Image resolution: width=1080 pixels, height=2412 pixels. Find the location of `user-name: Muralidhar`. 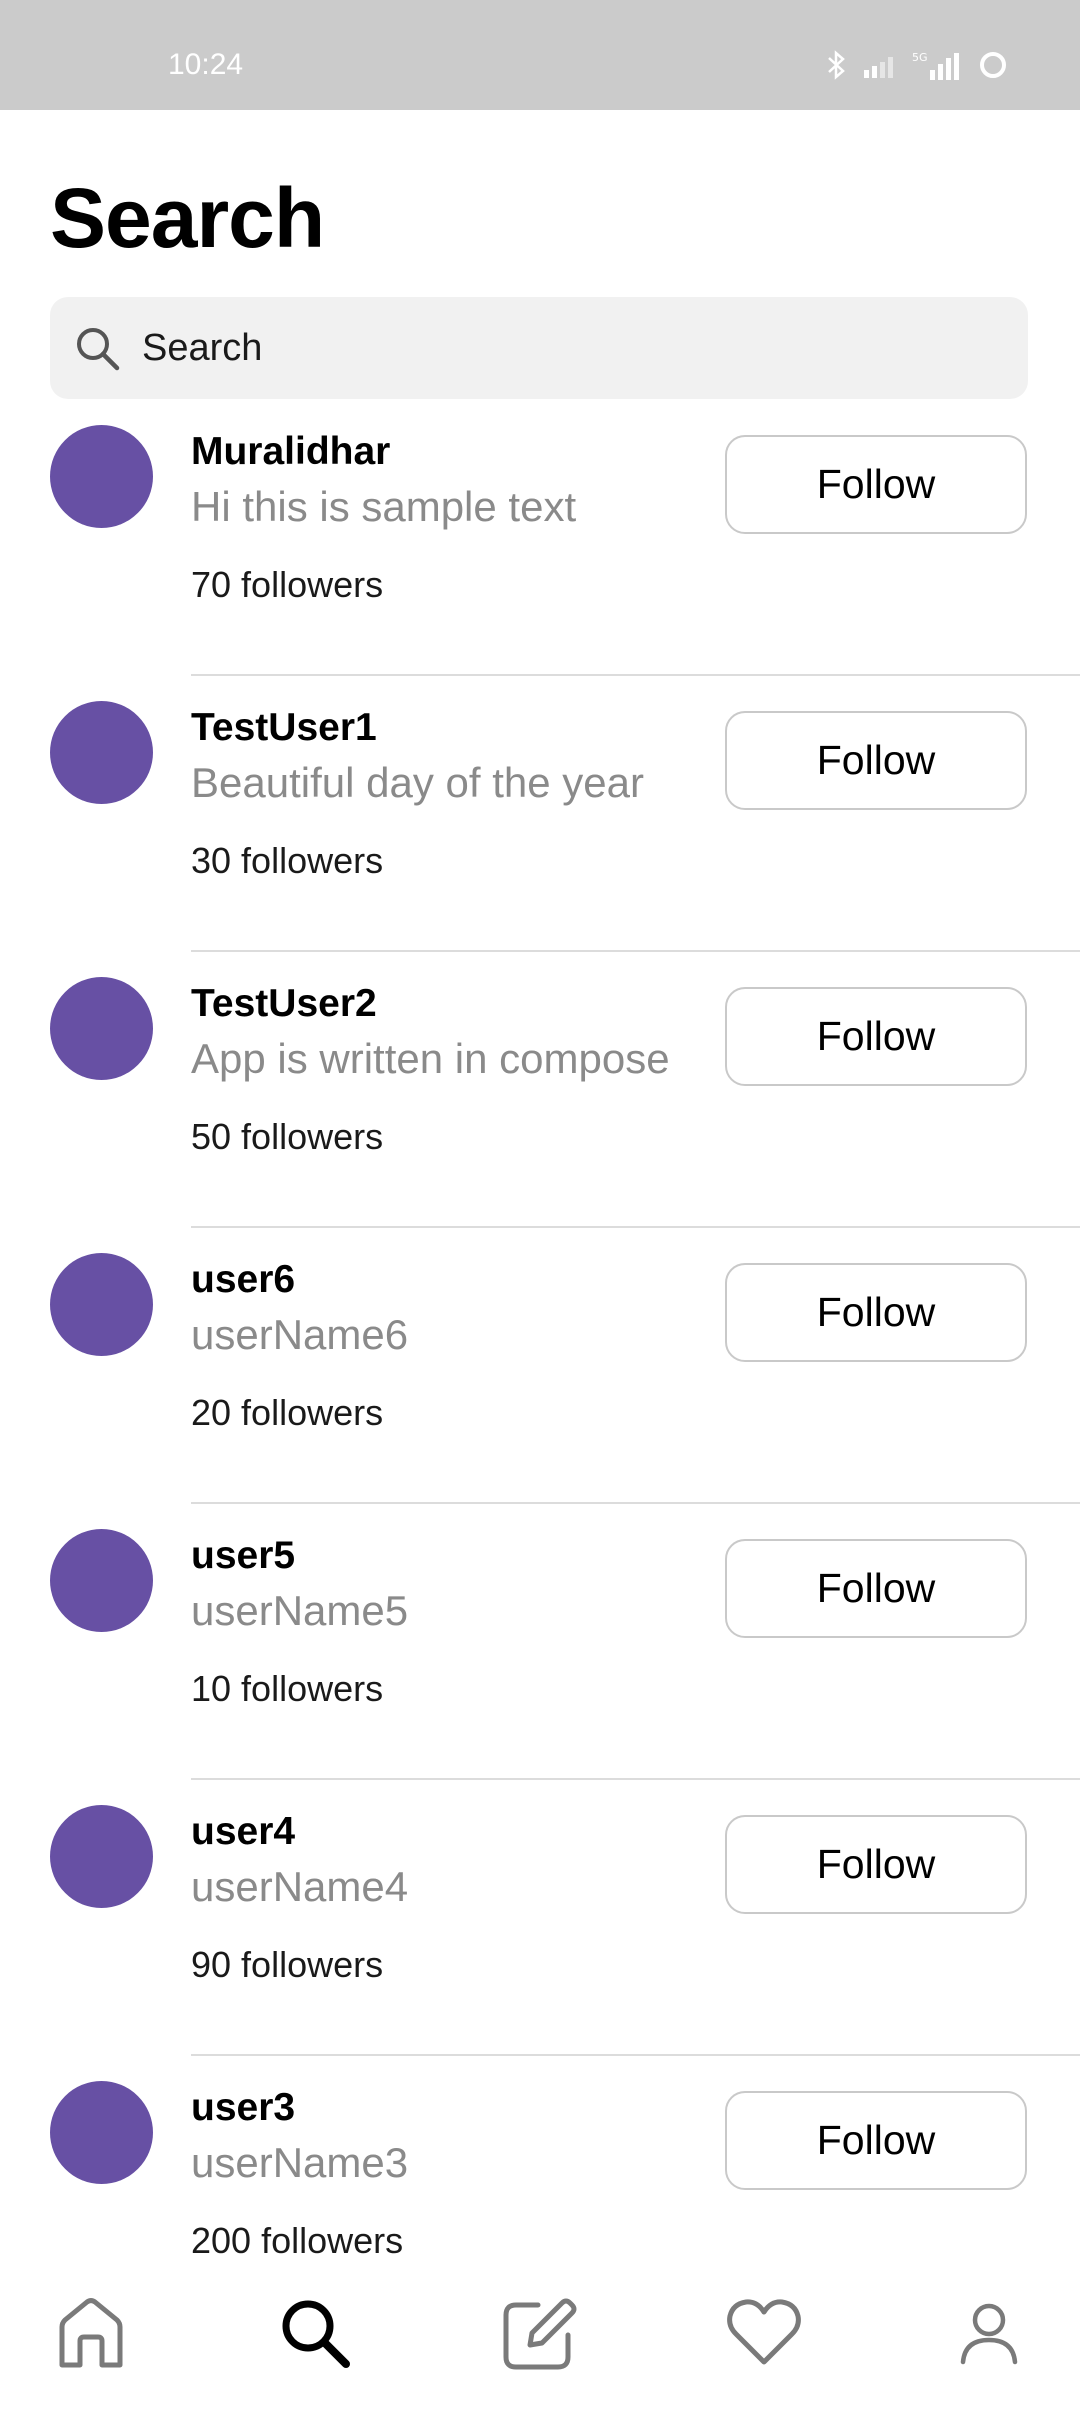

user-name: Muralidhar is located at coordinates (291, 451).